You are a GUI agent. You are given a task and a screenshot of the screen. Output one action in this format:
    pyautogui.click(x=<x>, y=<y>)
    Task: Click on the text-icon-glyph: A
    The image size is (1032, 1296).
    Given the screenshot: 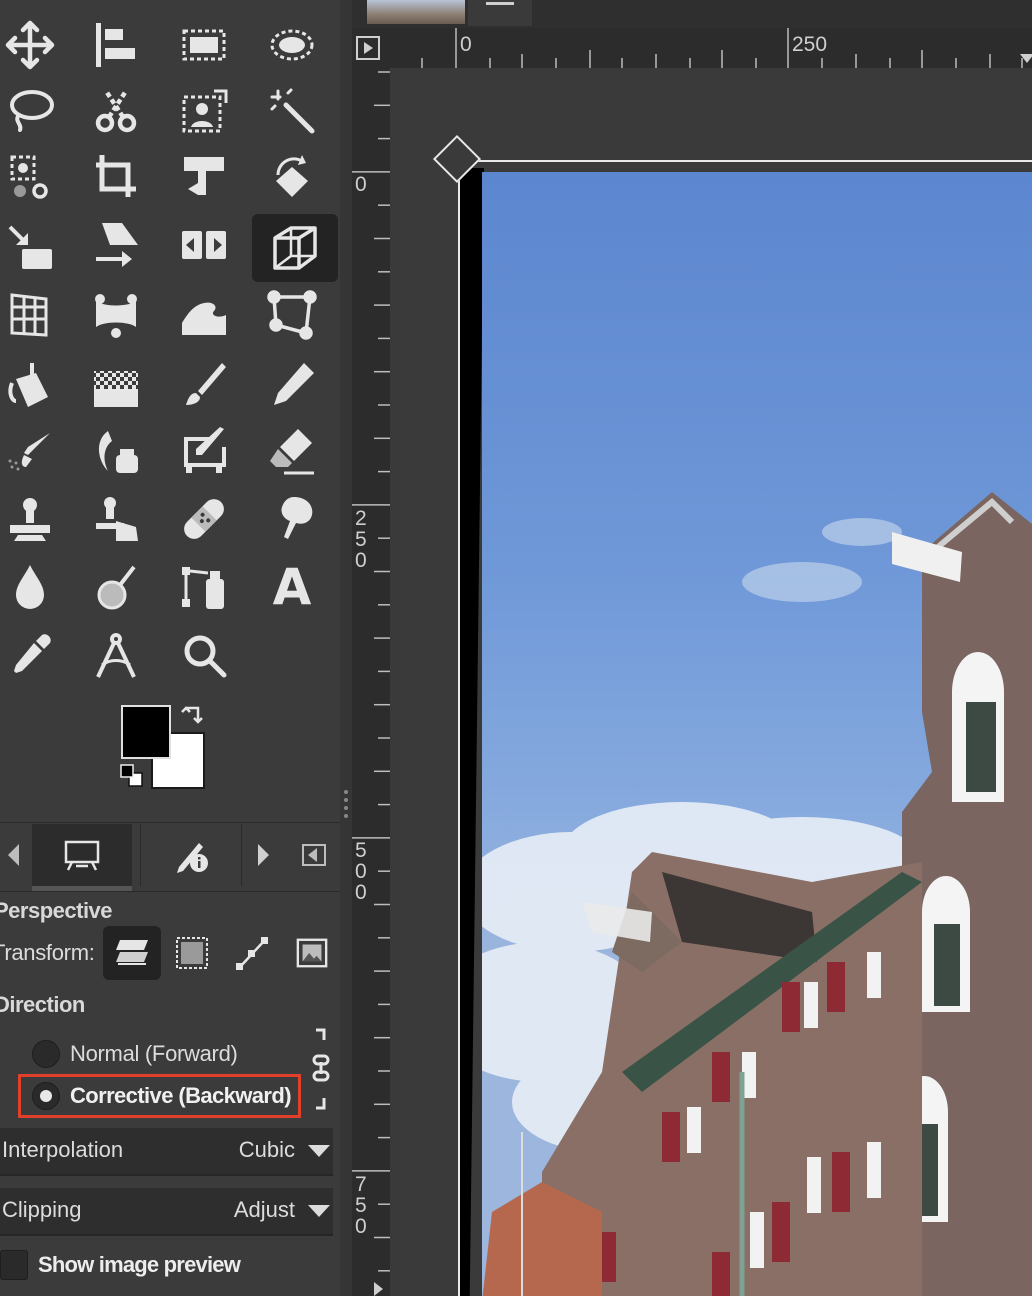 What is the action you would take?
    pyautogui.click(x=292, y=587)
    